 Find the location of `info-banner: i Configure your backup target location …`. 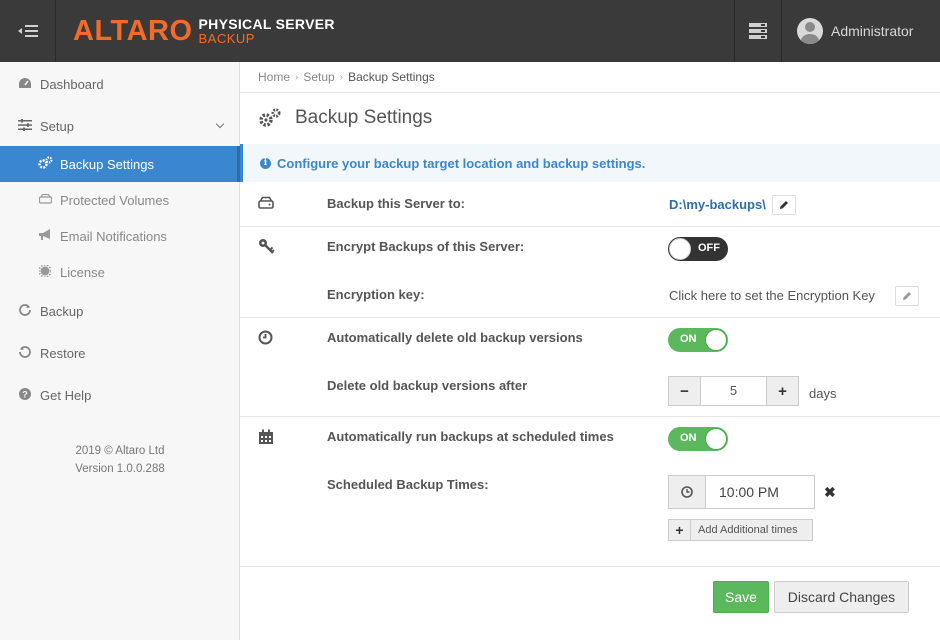

info-banner: i Configure your backup target location … is located at coordinates (590, 163).